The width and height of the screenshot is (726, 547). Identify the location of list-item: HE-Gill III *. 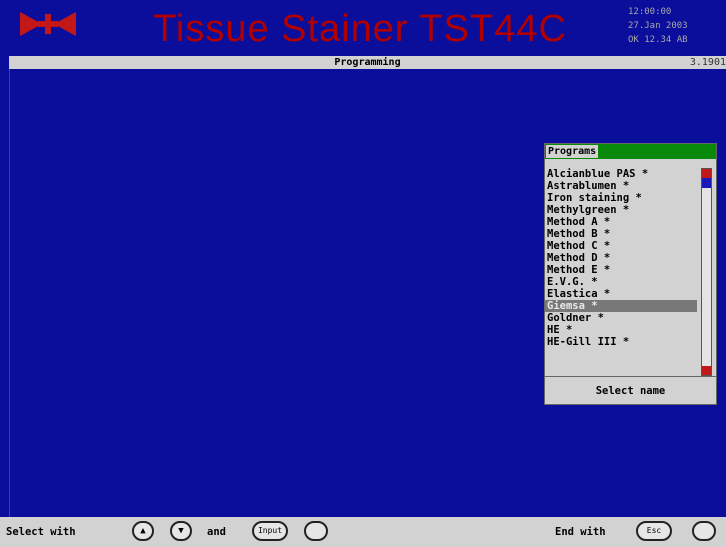
(621, 342).